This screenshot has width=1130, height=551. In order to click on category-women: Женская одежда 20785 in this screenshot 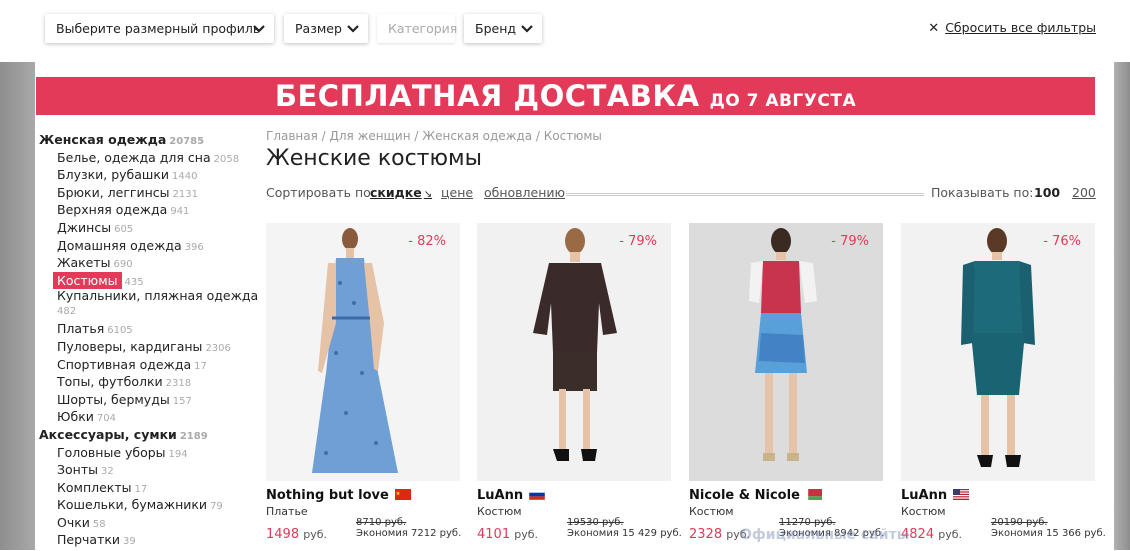, I will do `click(149, 140)`.